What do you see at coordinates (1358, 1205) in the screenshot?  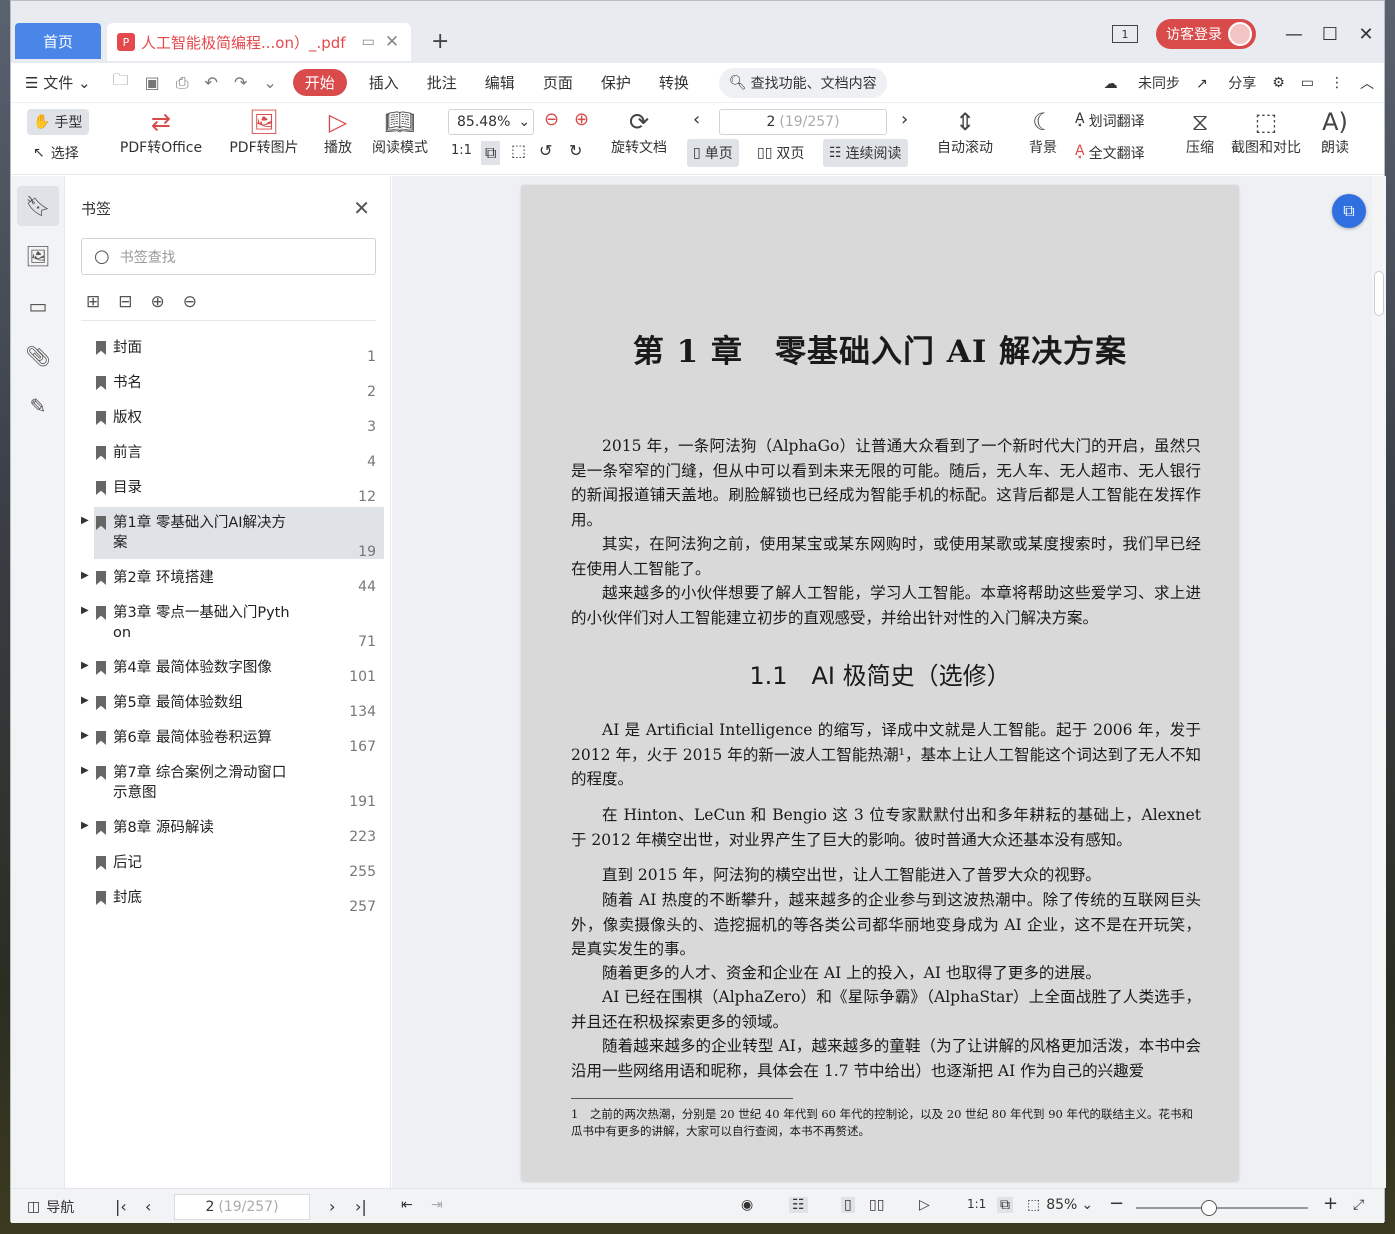 I see `fullscreen-icon: ⤢` at bounding box center [1358, 1205].